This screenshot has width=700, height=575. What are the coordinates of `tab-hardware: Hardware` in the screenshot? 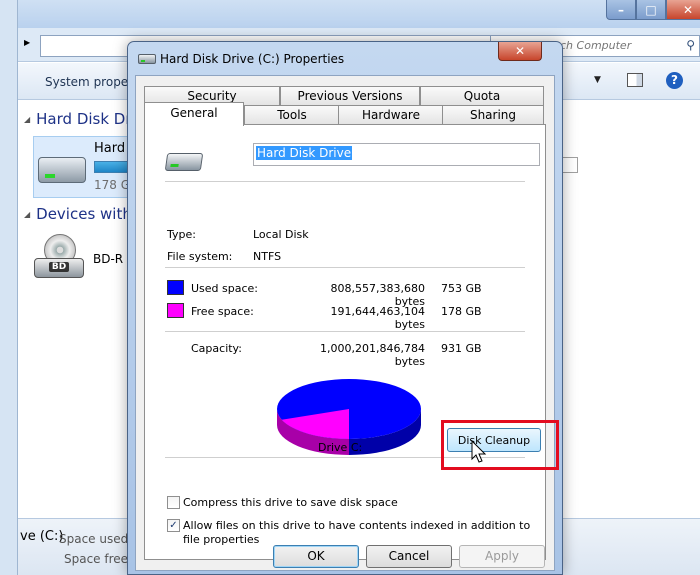 It's located at (391, 114).